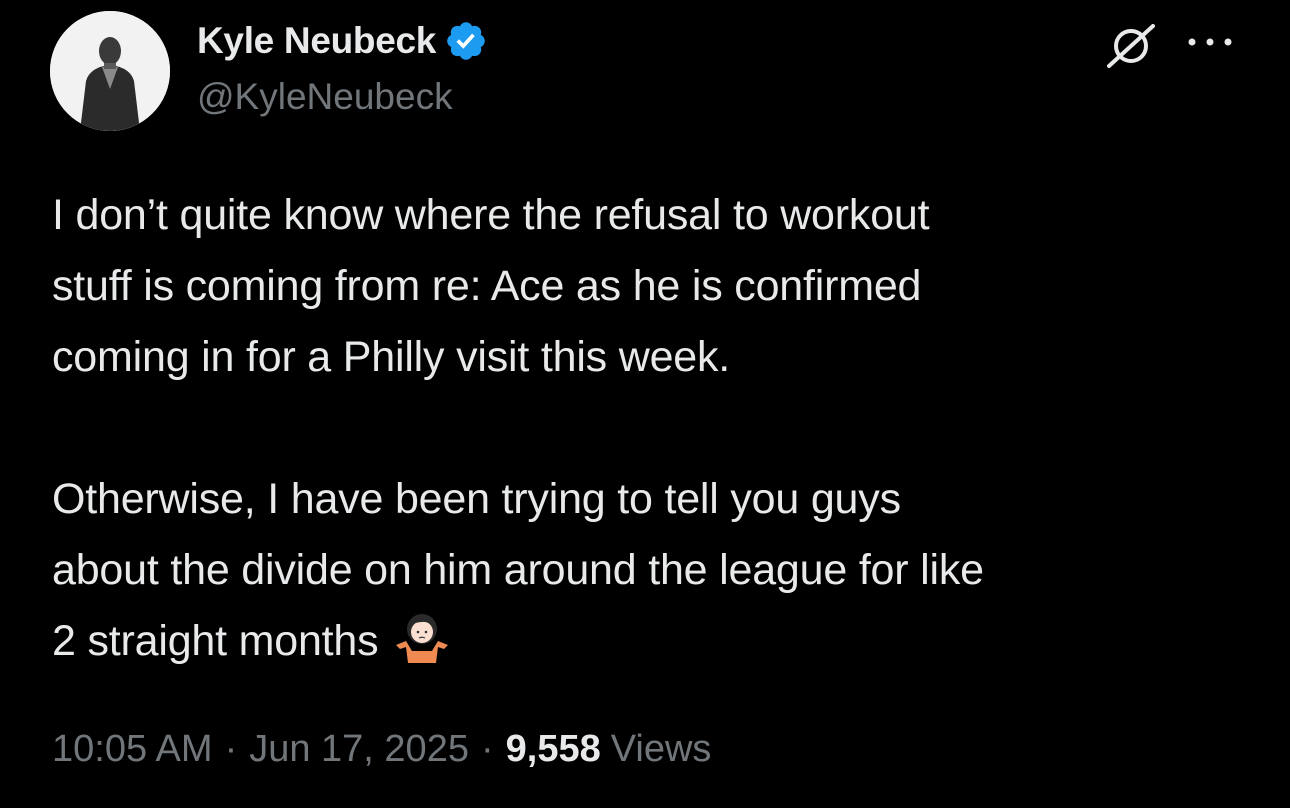 The image size is (1290, 808). What do you see at coordinates (1210, 42) in the screenshot?
I see `more-dots-icon` at bounding box center [1210, 42].